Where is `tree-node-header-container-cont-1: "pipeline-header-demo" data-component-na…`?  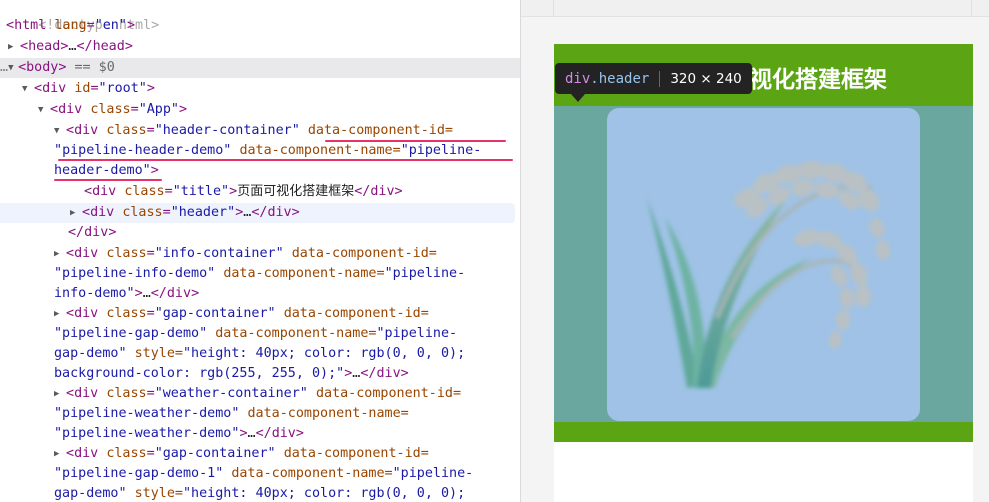
tree-node-header-container-cont-1: "pipeline-header-demo" data-component-na… is located at coordinates (260, 151).